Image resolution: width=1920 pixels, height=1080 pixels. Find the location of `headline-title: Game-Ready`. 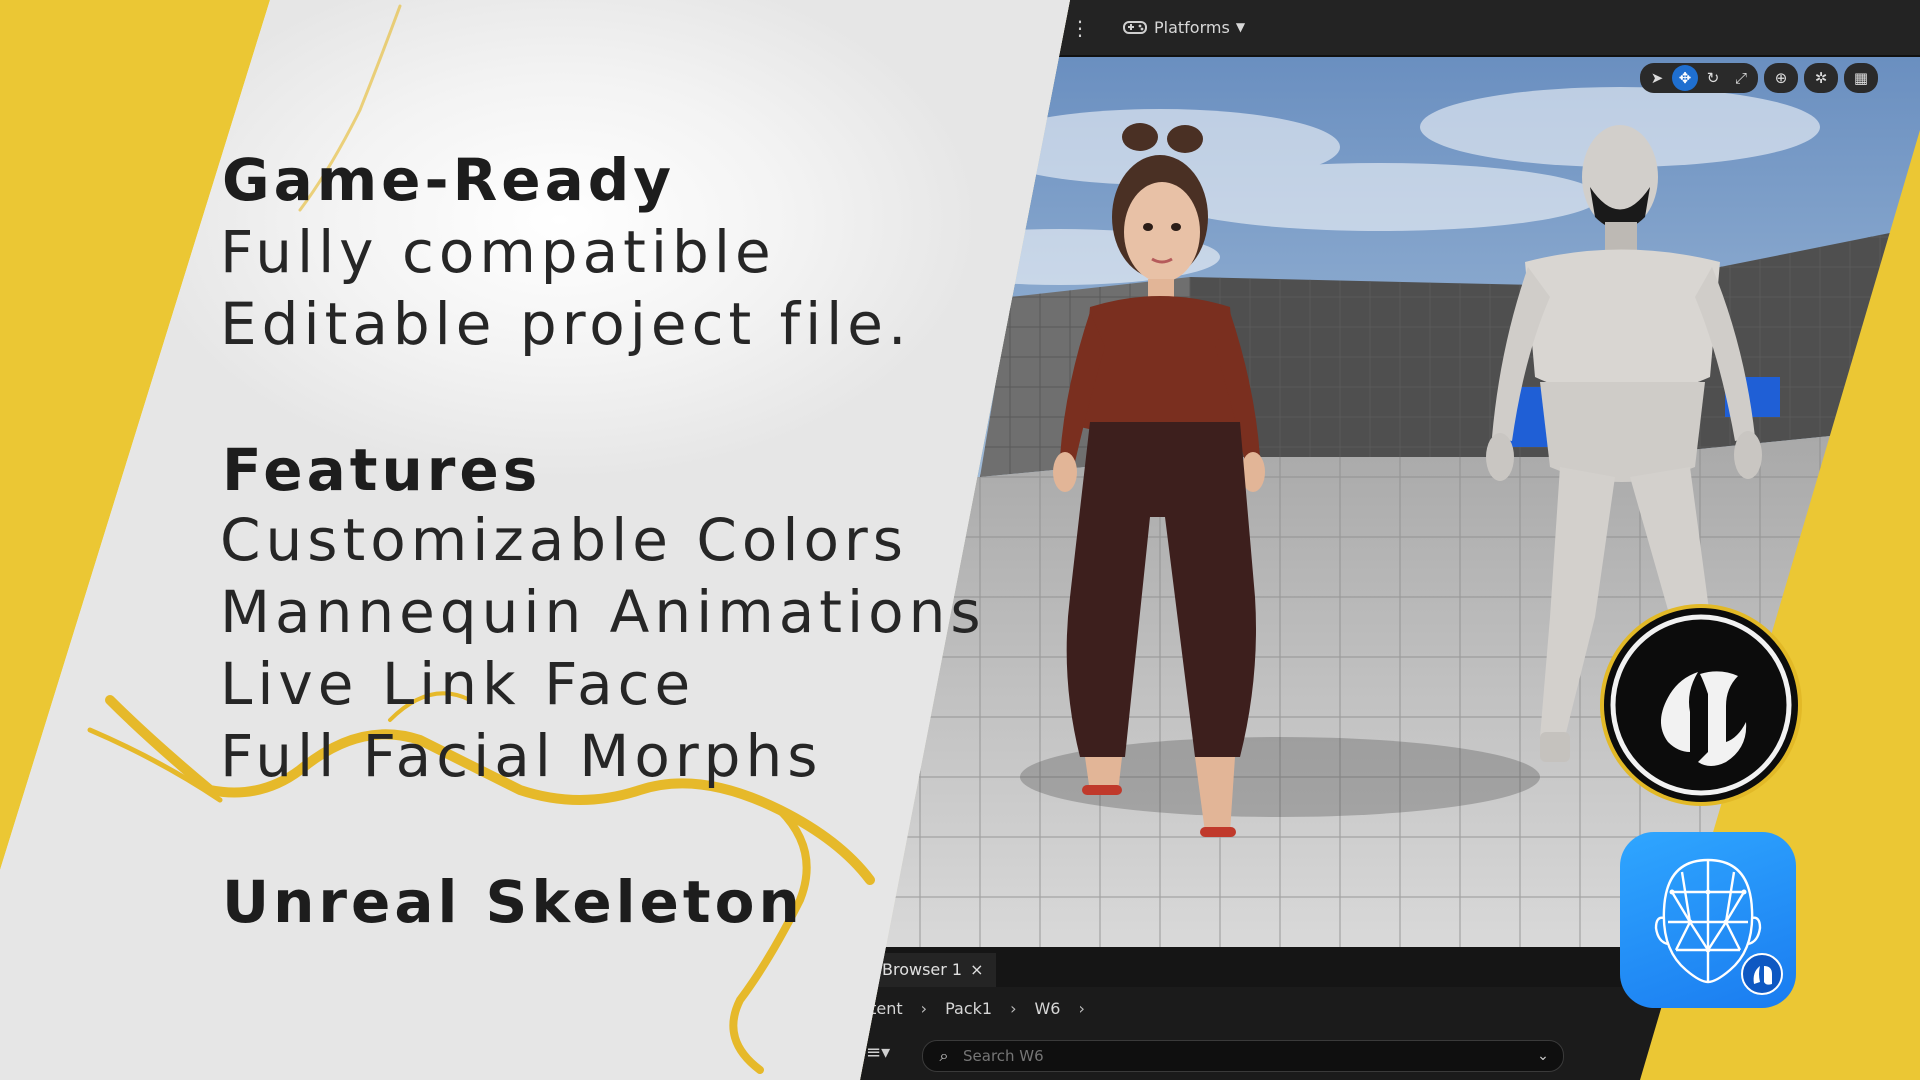

headline-title: Game-Ready is located at coordinates (449, 180).